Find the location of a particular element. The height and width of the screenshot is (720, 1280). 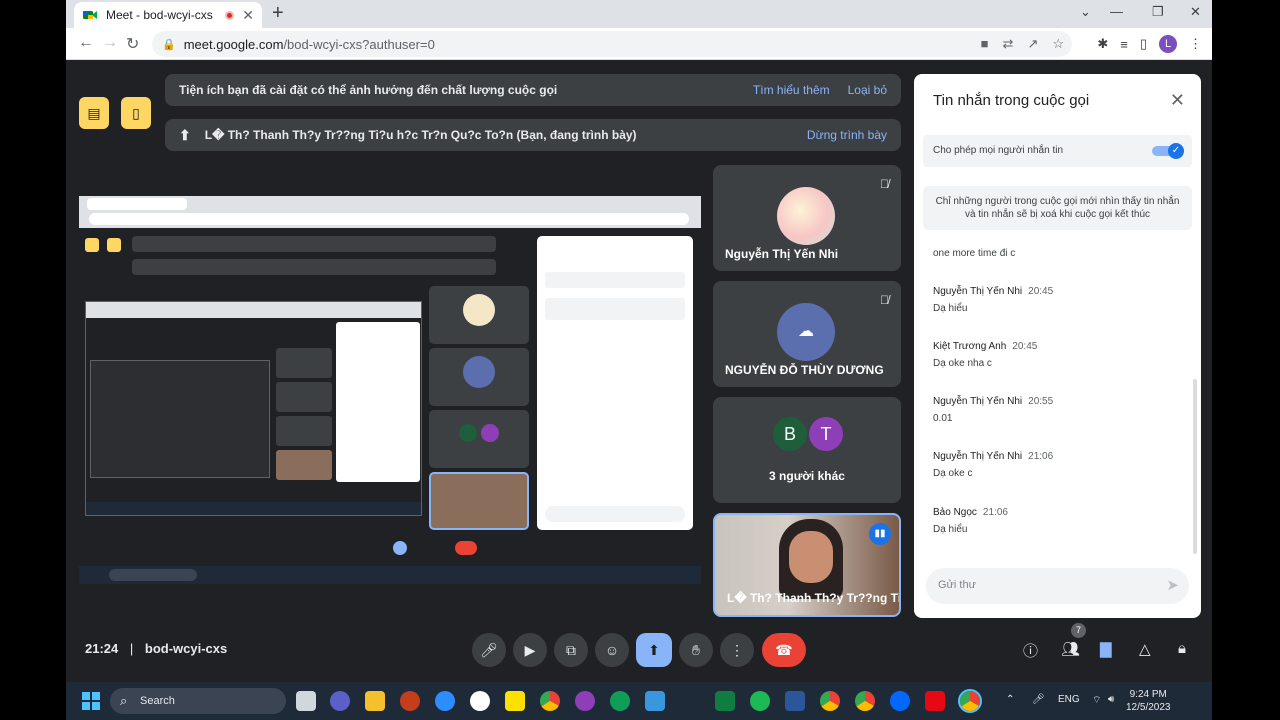

camera-button: ▶ is located at coordinates (530, 650).